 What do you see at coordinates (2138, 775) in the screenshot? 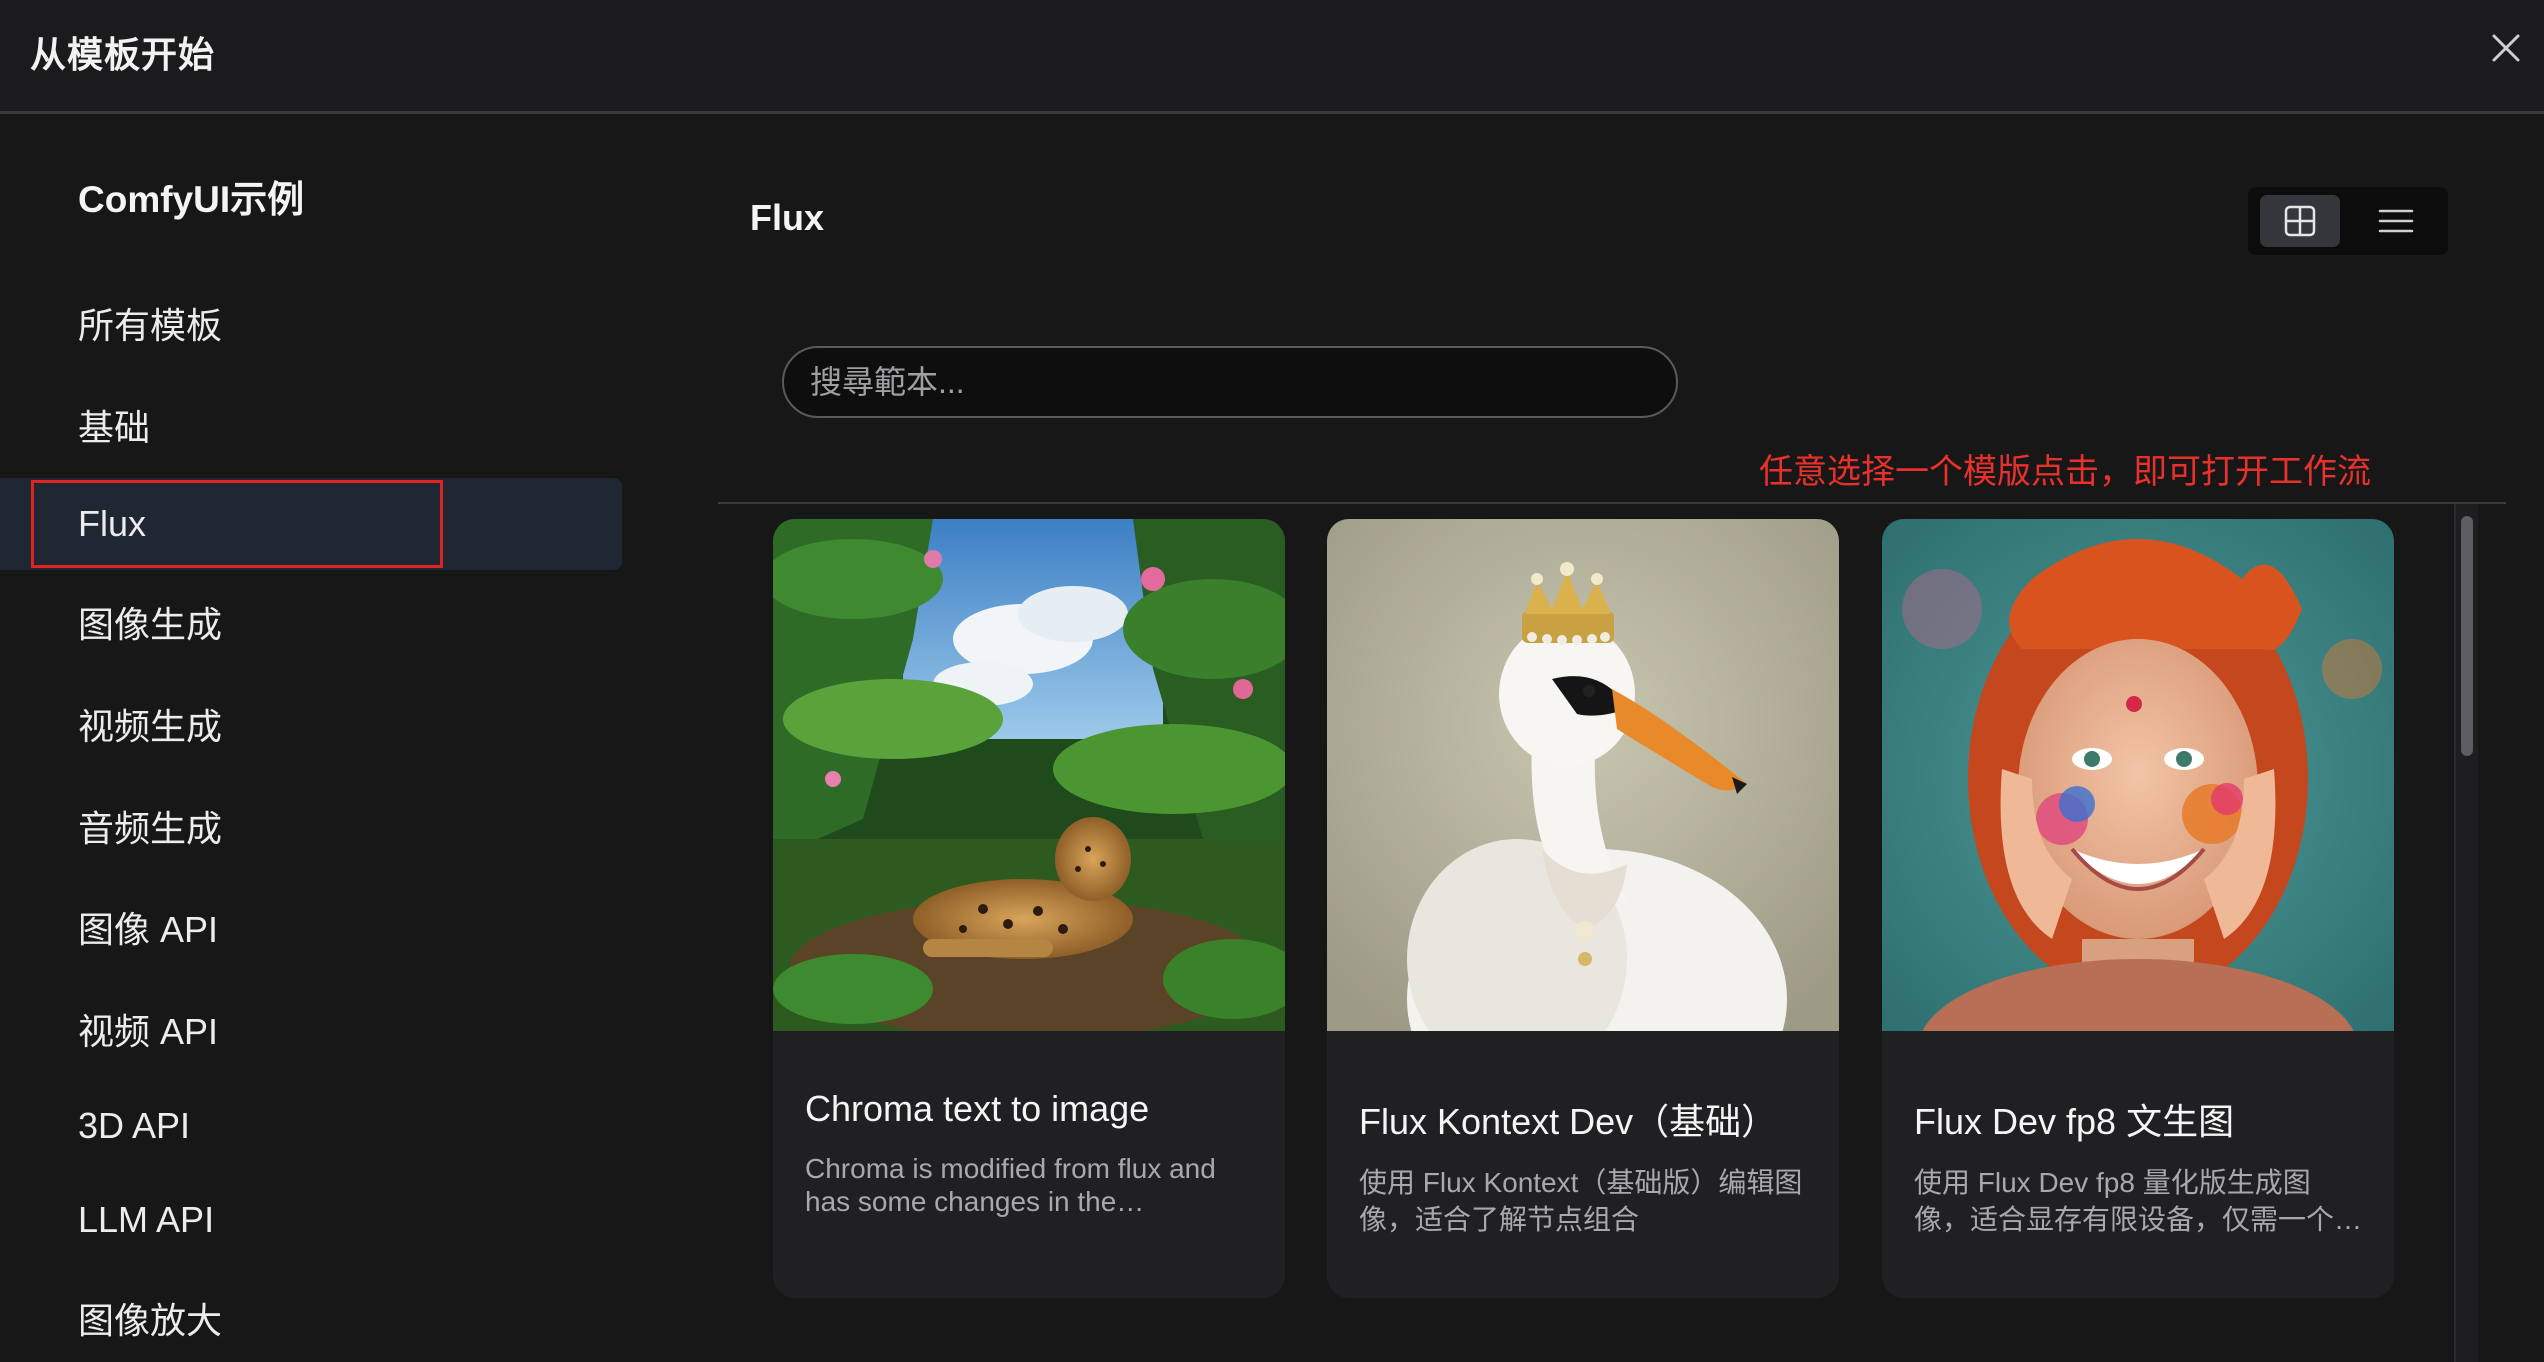
I see `woman-portrait-thumbnail` at bounding box center [2138, 775].